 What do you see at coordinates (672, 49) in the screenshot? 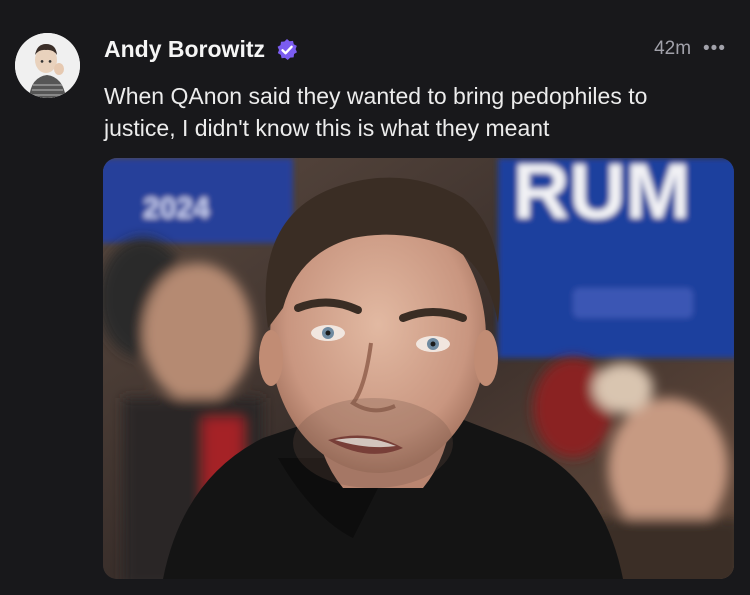
I see `timestamp: 42m` at bounding box center [672, 49].